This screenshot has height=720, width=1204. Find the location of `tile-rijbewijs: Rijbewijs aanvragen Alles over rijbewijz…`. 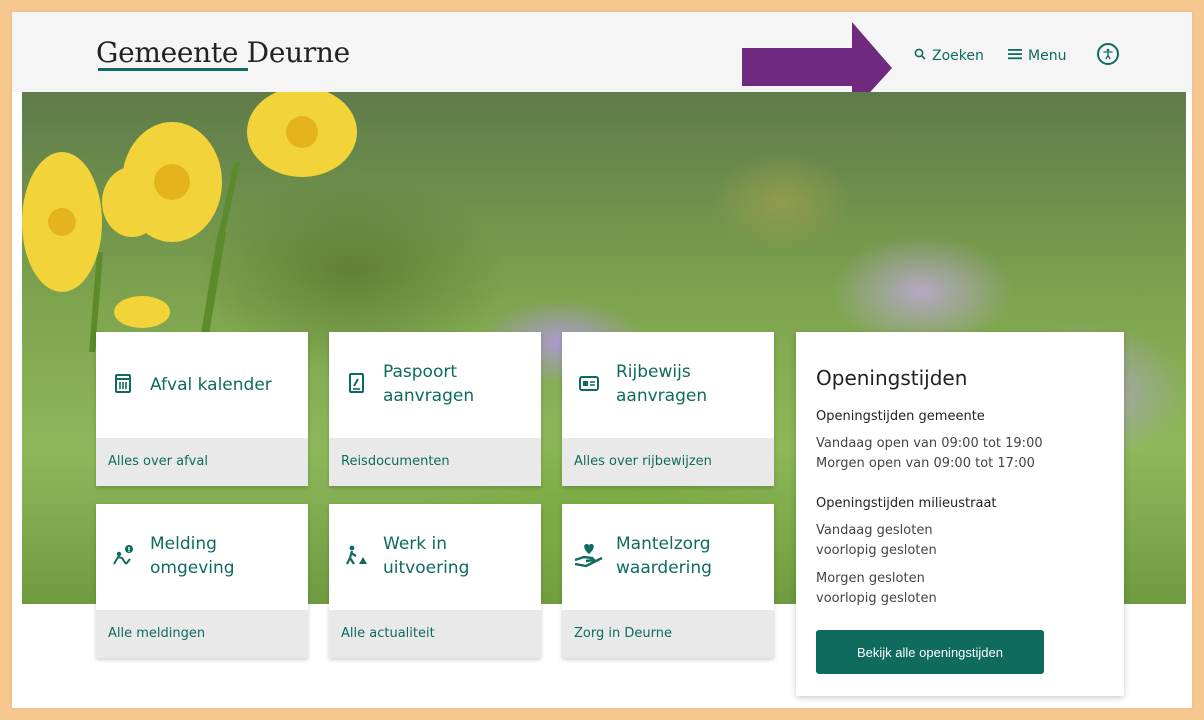

tile-rijbewijs: Rijbewijs aanvragen Alles over rijbewijz… is located at coordinates (668, 409).